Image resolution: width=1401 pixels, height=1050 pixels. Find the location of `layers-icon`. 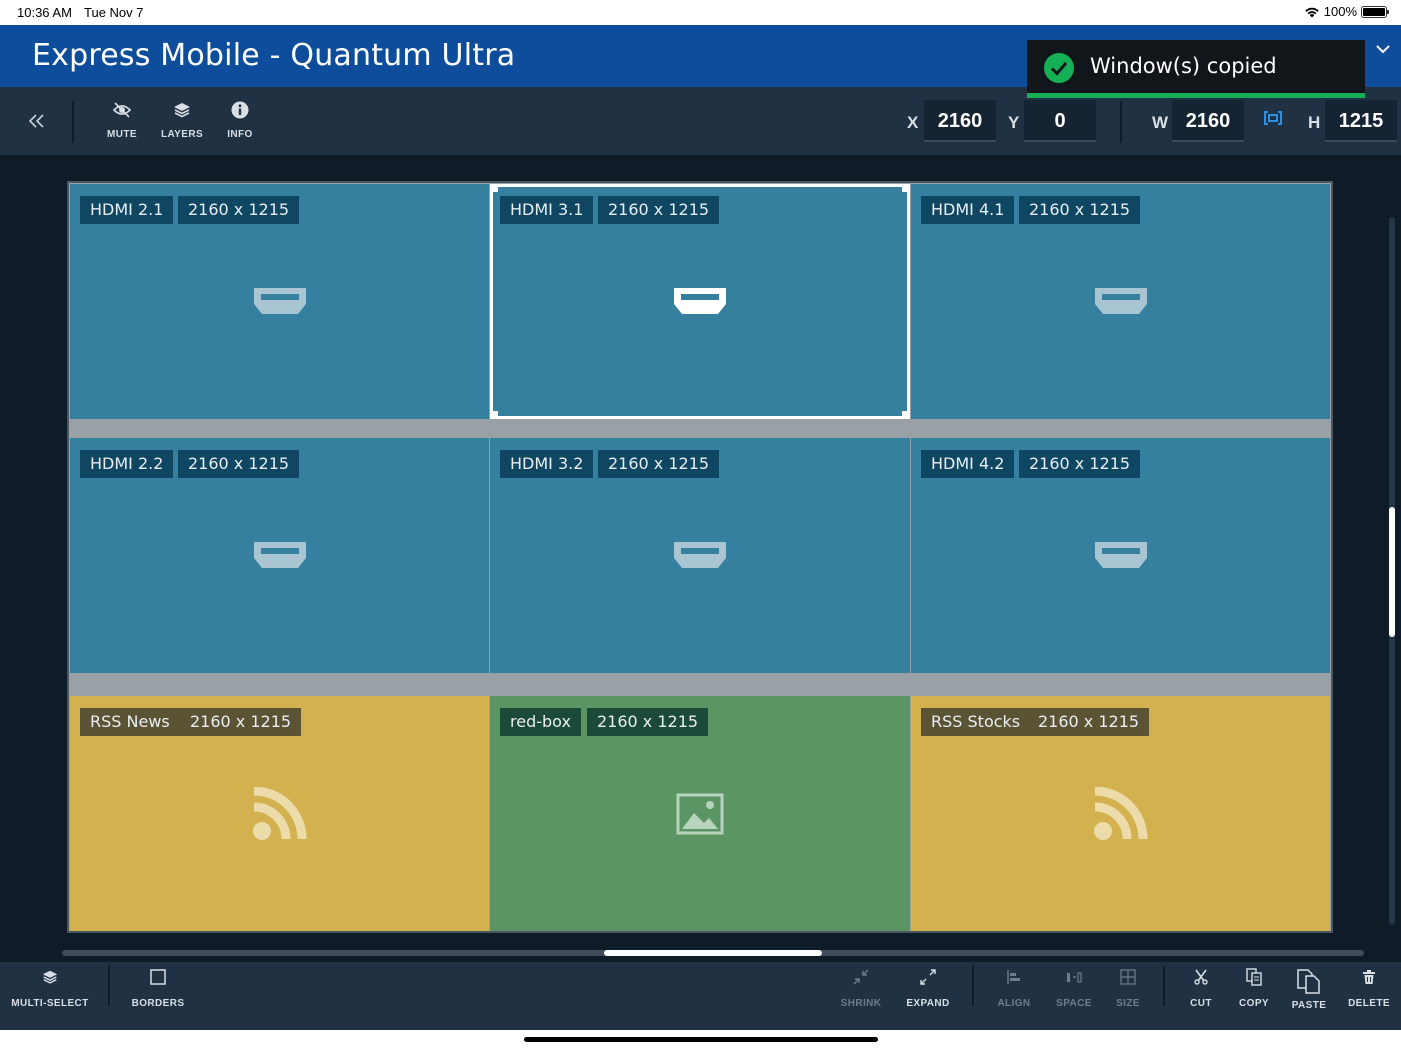

layers-icon is located at coordinates (182, 110).